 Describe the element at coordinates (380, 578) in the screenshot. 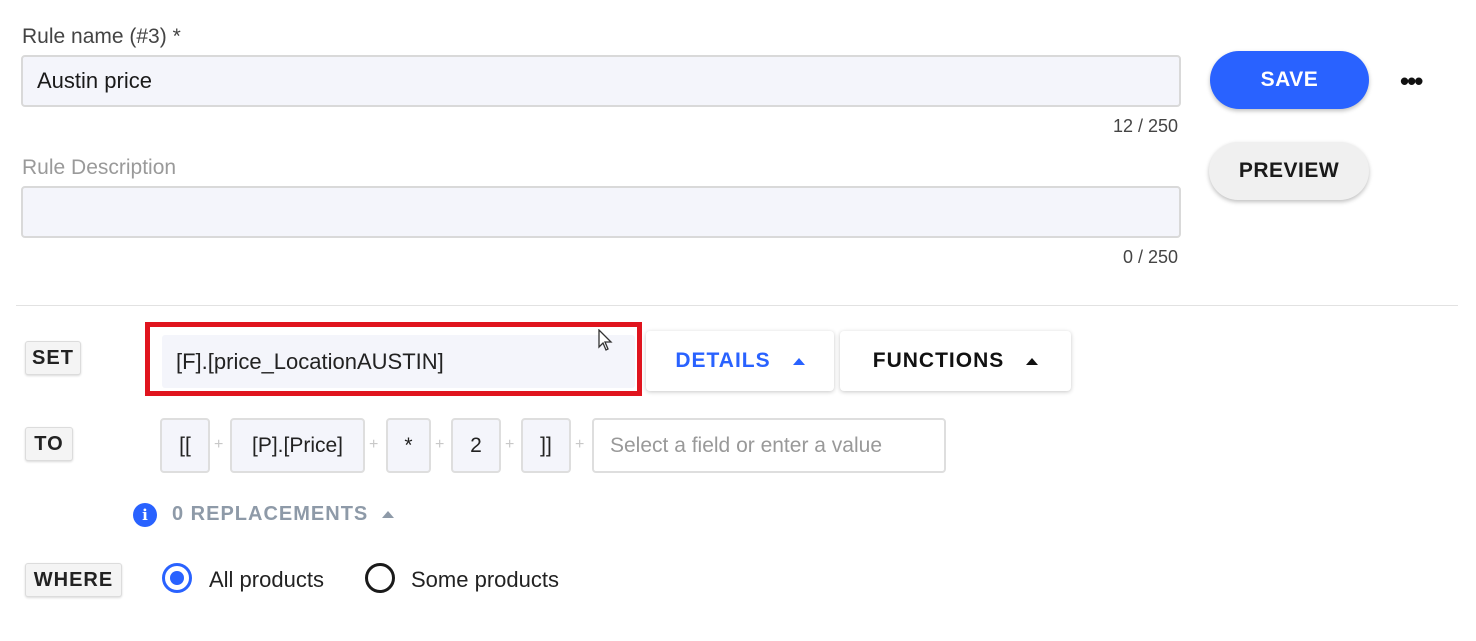

I see `some-products-radio` at that location.